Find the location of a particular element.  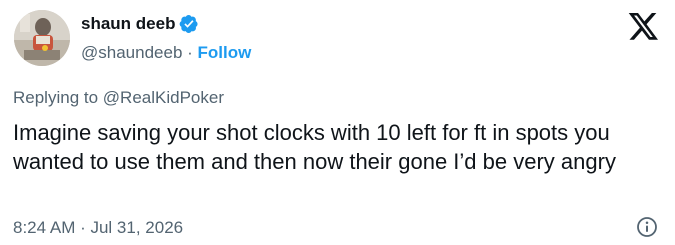

info-icon is located at coordinates (647, 227).